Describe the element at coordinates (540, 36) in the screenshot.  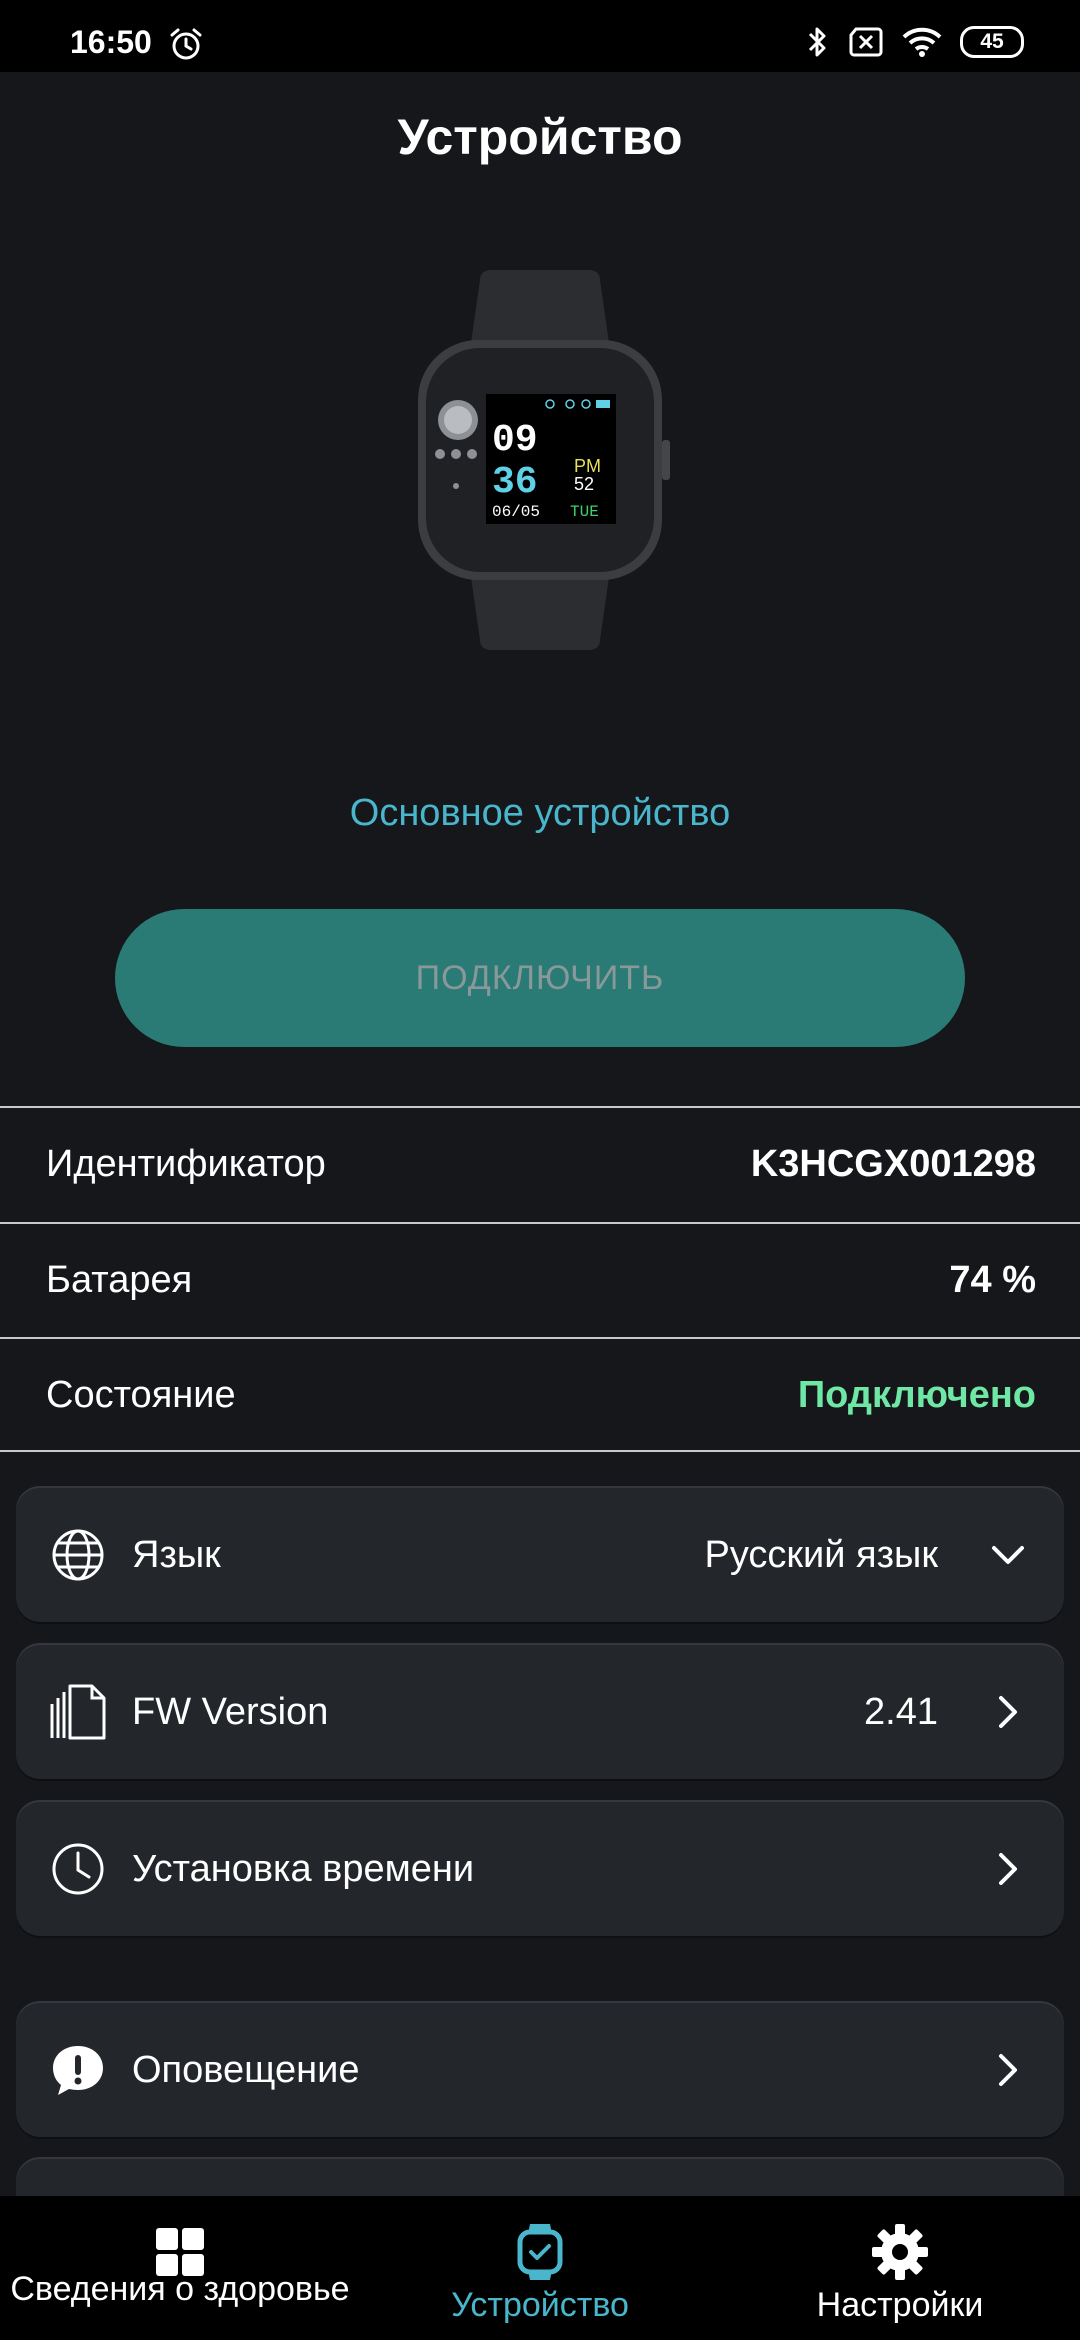
I see `status-bar: 16:50 45` at that location.